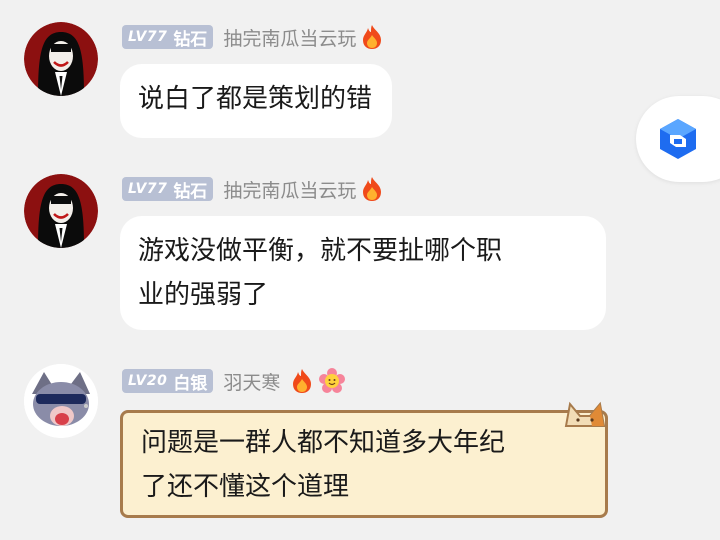 The image size is (720, 540). What do you see at coordinates (323, 443) in the screenshot?
I see `message-text-line: 问题是一群人都不知道多大年纪` at bounding box center [323, 443].